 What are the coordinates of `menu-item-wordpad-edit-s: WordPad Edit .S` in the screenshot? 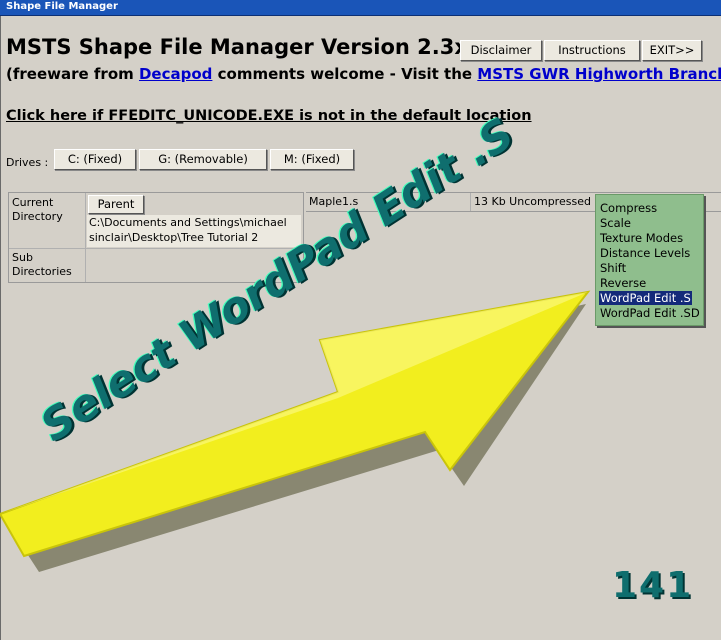 It's located at (645, 298).